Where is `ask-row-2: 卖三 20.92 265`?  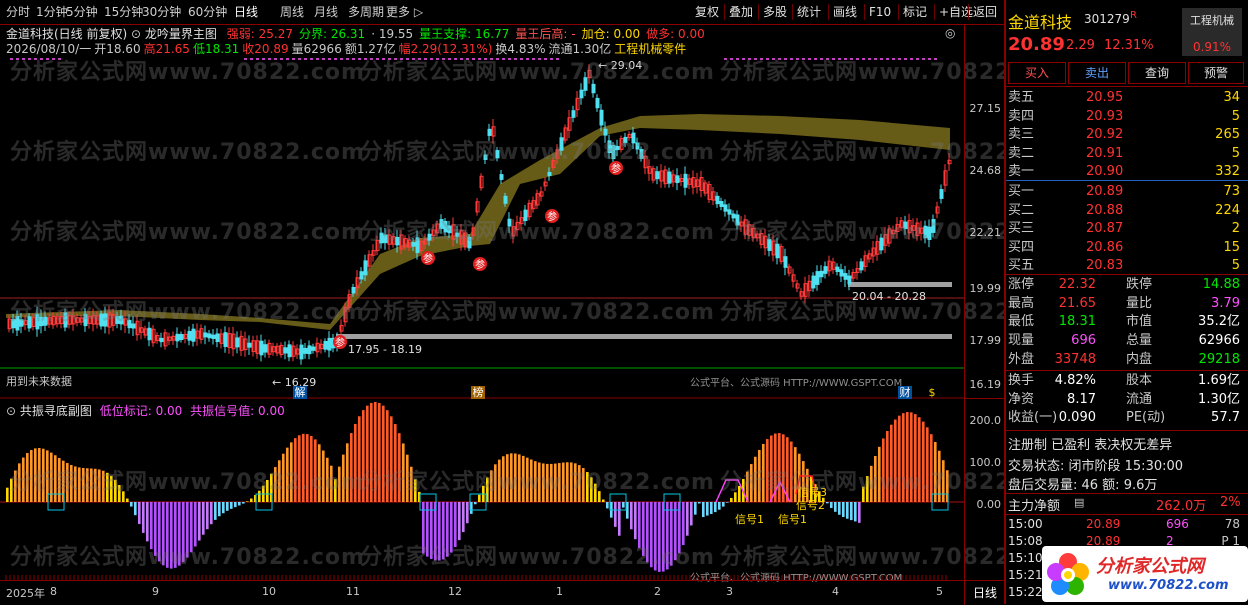 ask-row-2: 卖三 20.92 265 is located at coordinates (1126, 134).